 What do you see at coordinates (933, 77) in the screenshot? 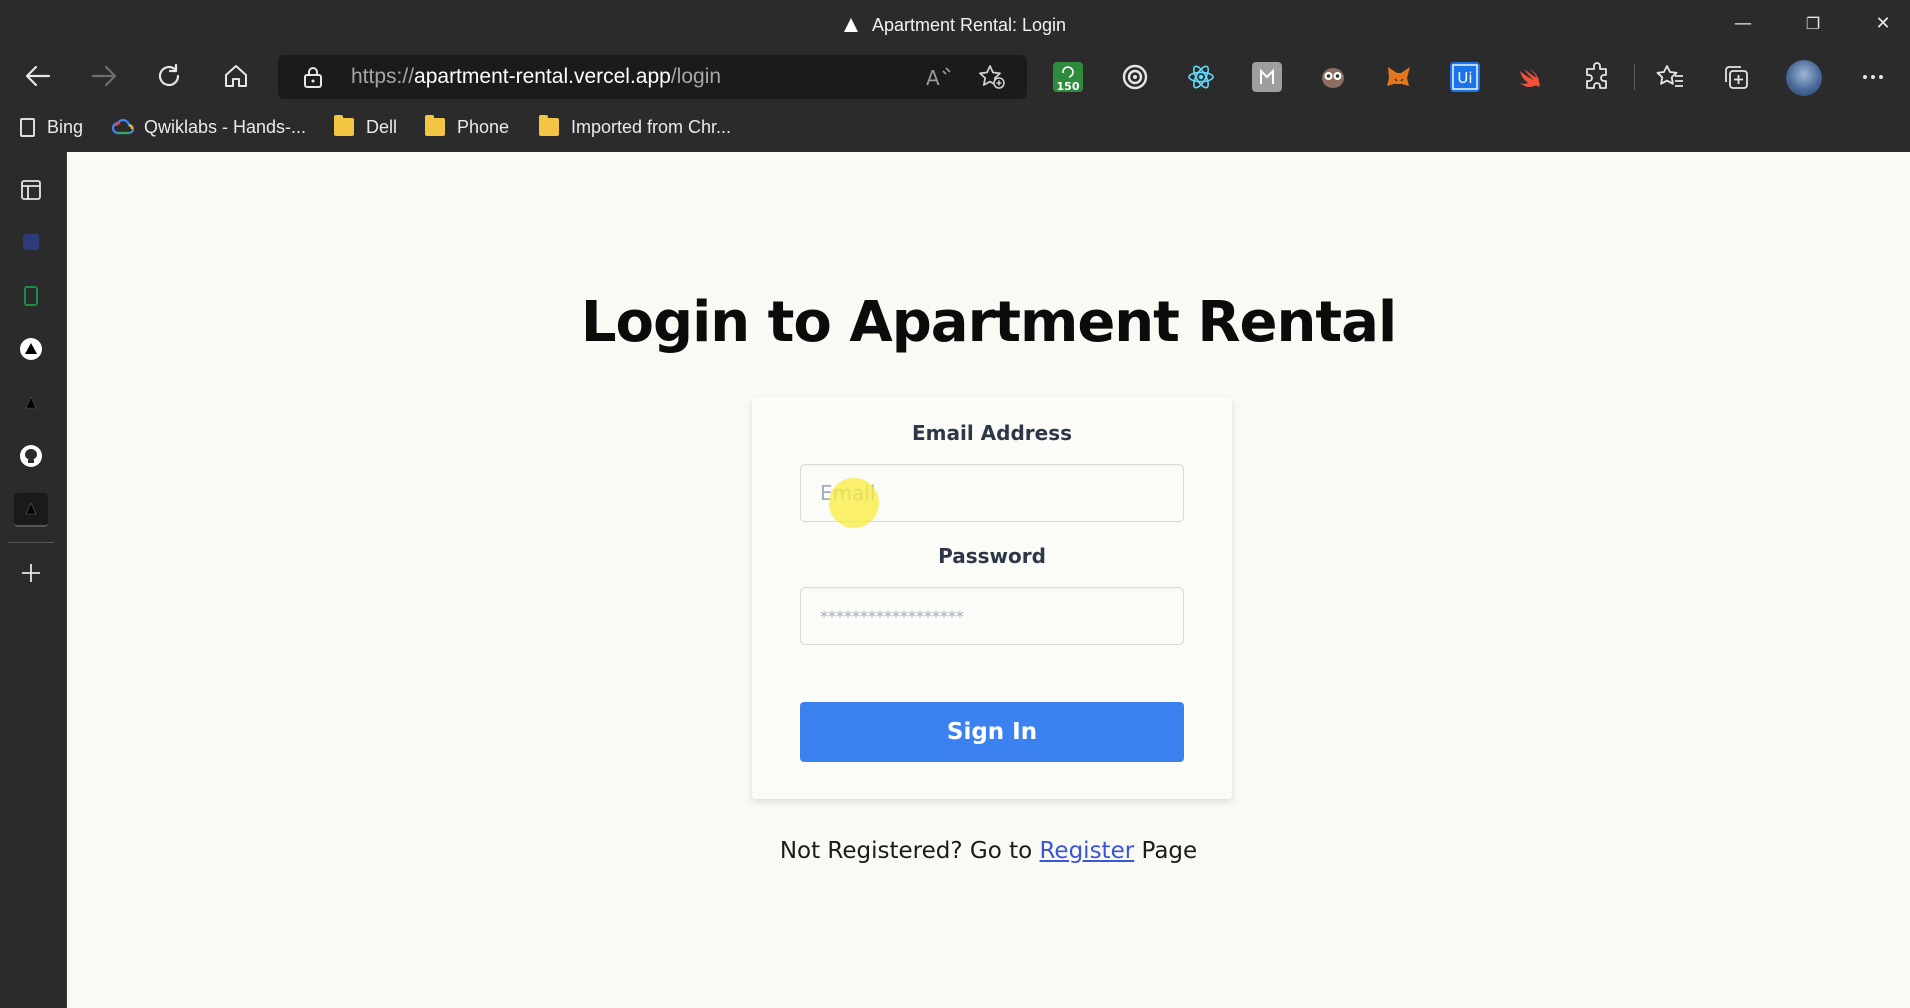
I see `svg-text: A` at bounding box center [933, 77].